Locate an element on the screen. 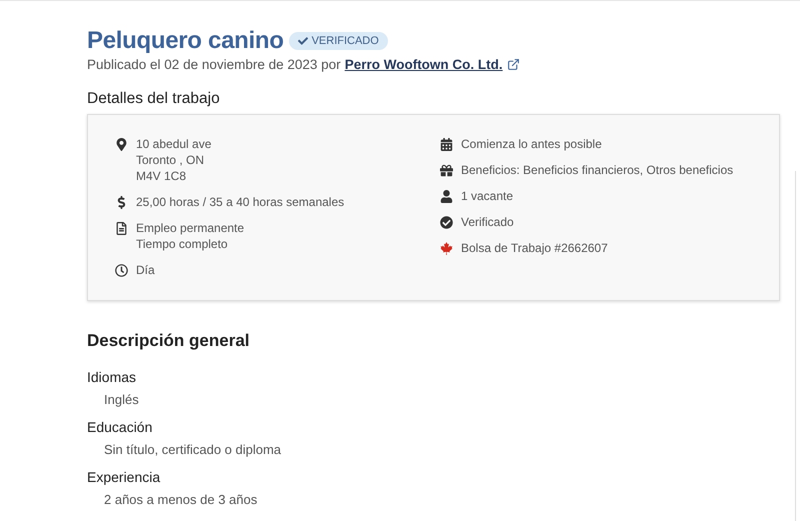 This screenshot has width=800, height=521. subsection-value: 2 años a menos de 3 años is located at coordinates (181, 499).